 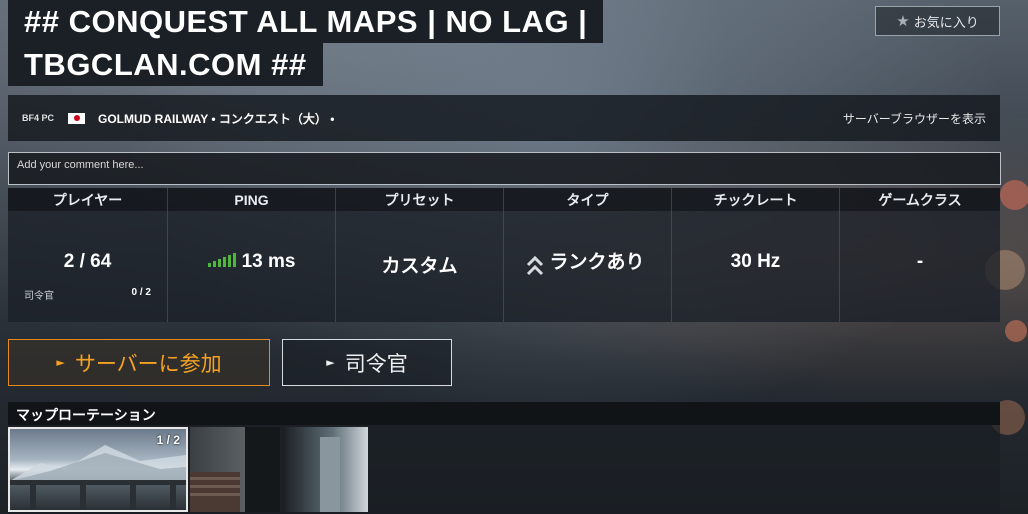 I want to click on join-server-button: ► サーバーに参加, so click(x=139, y=362).